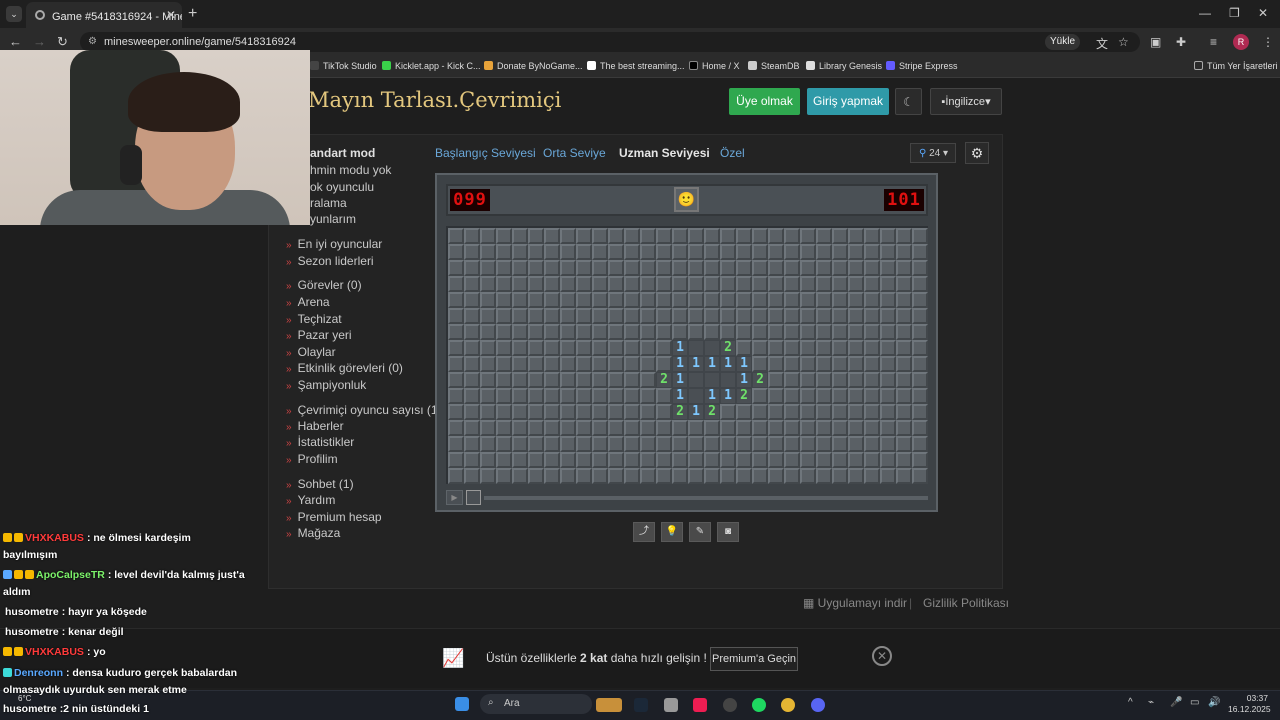  Describe the element at coordinates (14, 14) in the screenshot. I see `tab-list-button: ⌄` at that location.